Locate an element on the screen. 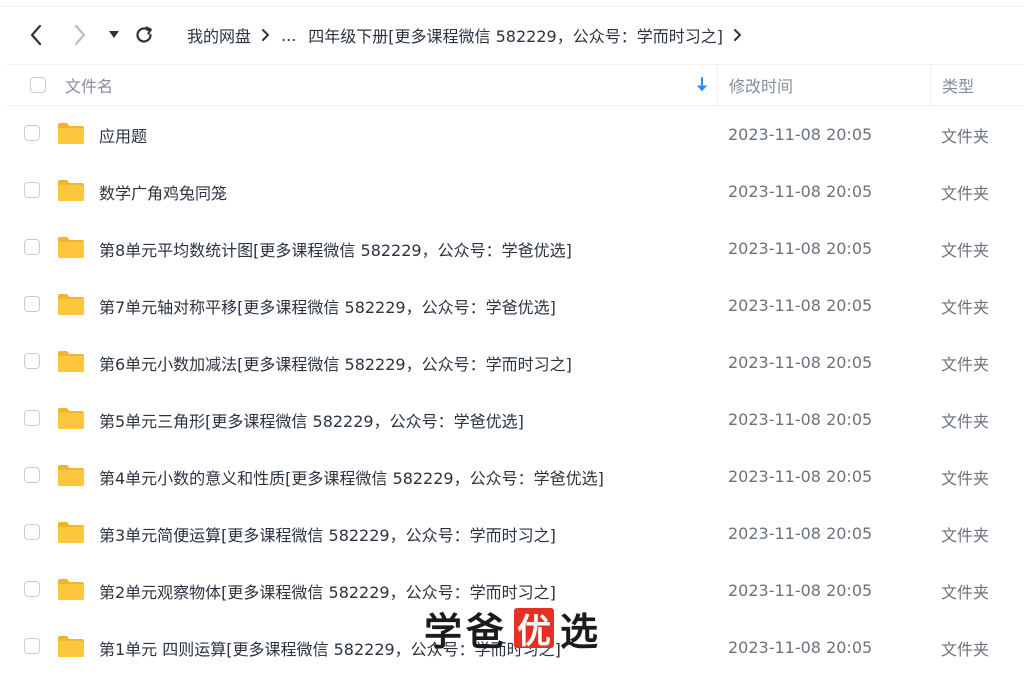  file-name: 应用题 is located at coordinates (123, 134).